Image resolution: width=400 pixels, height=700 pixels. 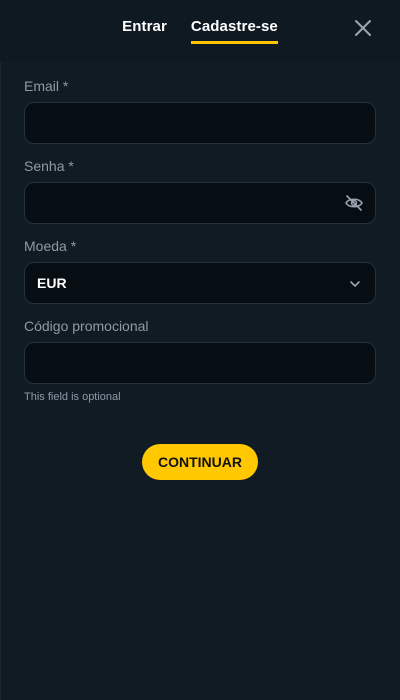 I want to click on eye-off-icon, so click(x=354, y=203).